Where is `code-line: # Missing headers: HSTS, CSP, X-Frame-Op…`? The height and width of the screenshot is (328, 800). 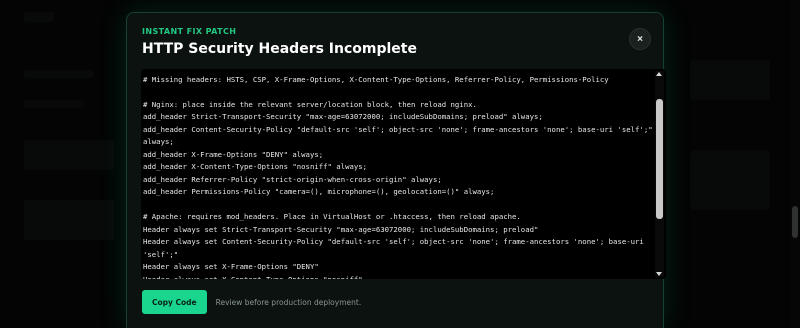 code-line: # Missing headers: HSTS, CSP, X-Frame-Op… is located at coordinates (376, 79).